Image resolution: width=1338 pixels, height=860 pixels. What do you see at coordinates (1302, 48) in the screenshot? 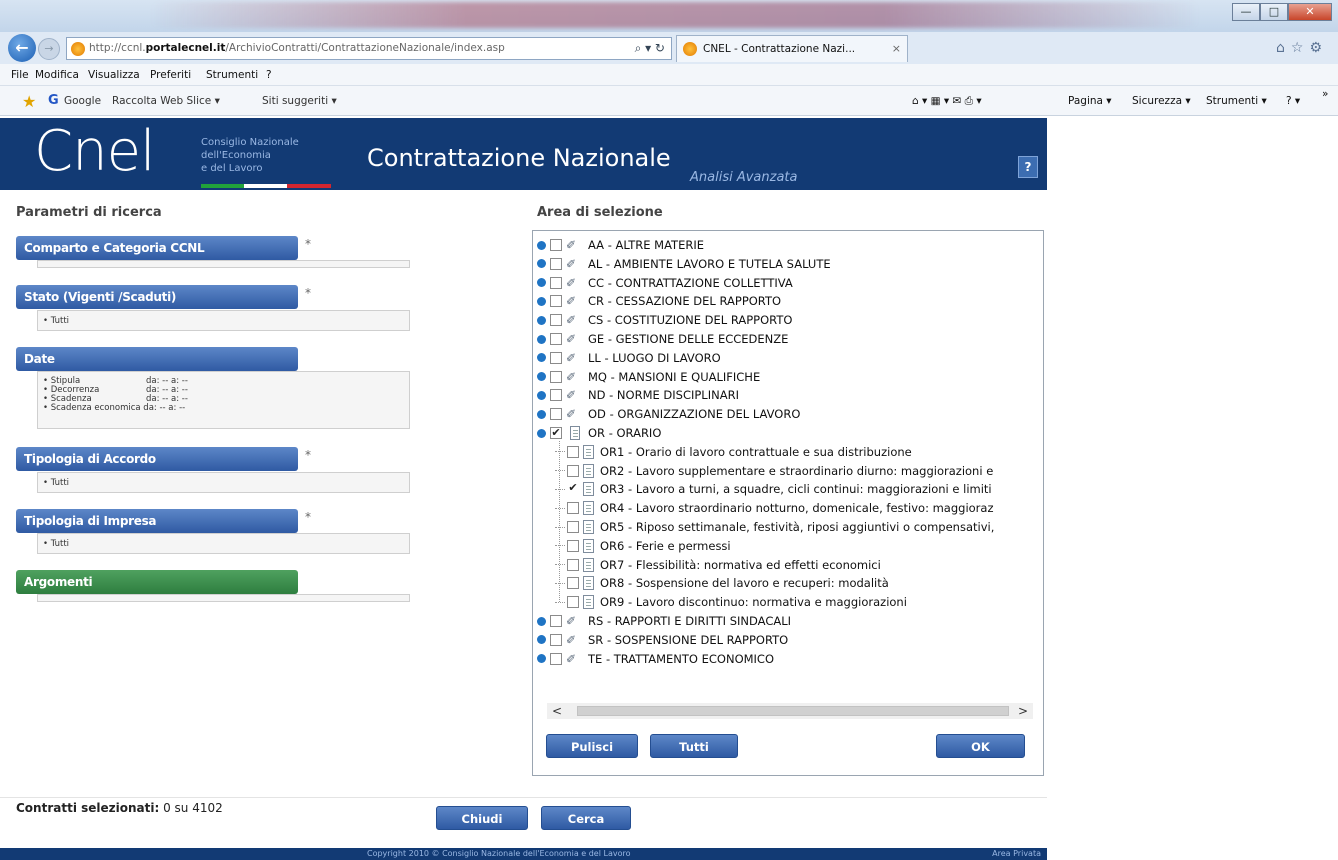
I see `home-favorites-settings-icons: ⌂☆⚙` at bounding box center [1302, 48].